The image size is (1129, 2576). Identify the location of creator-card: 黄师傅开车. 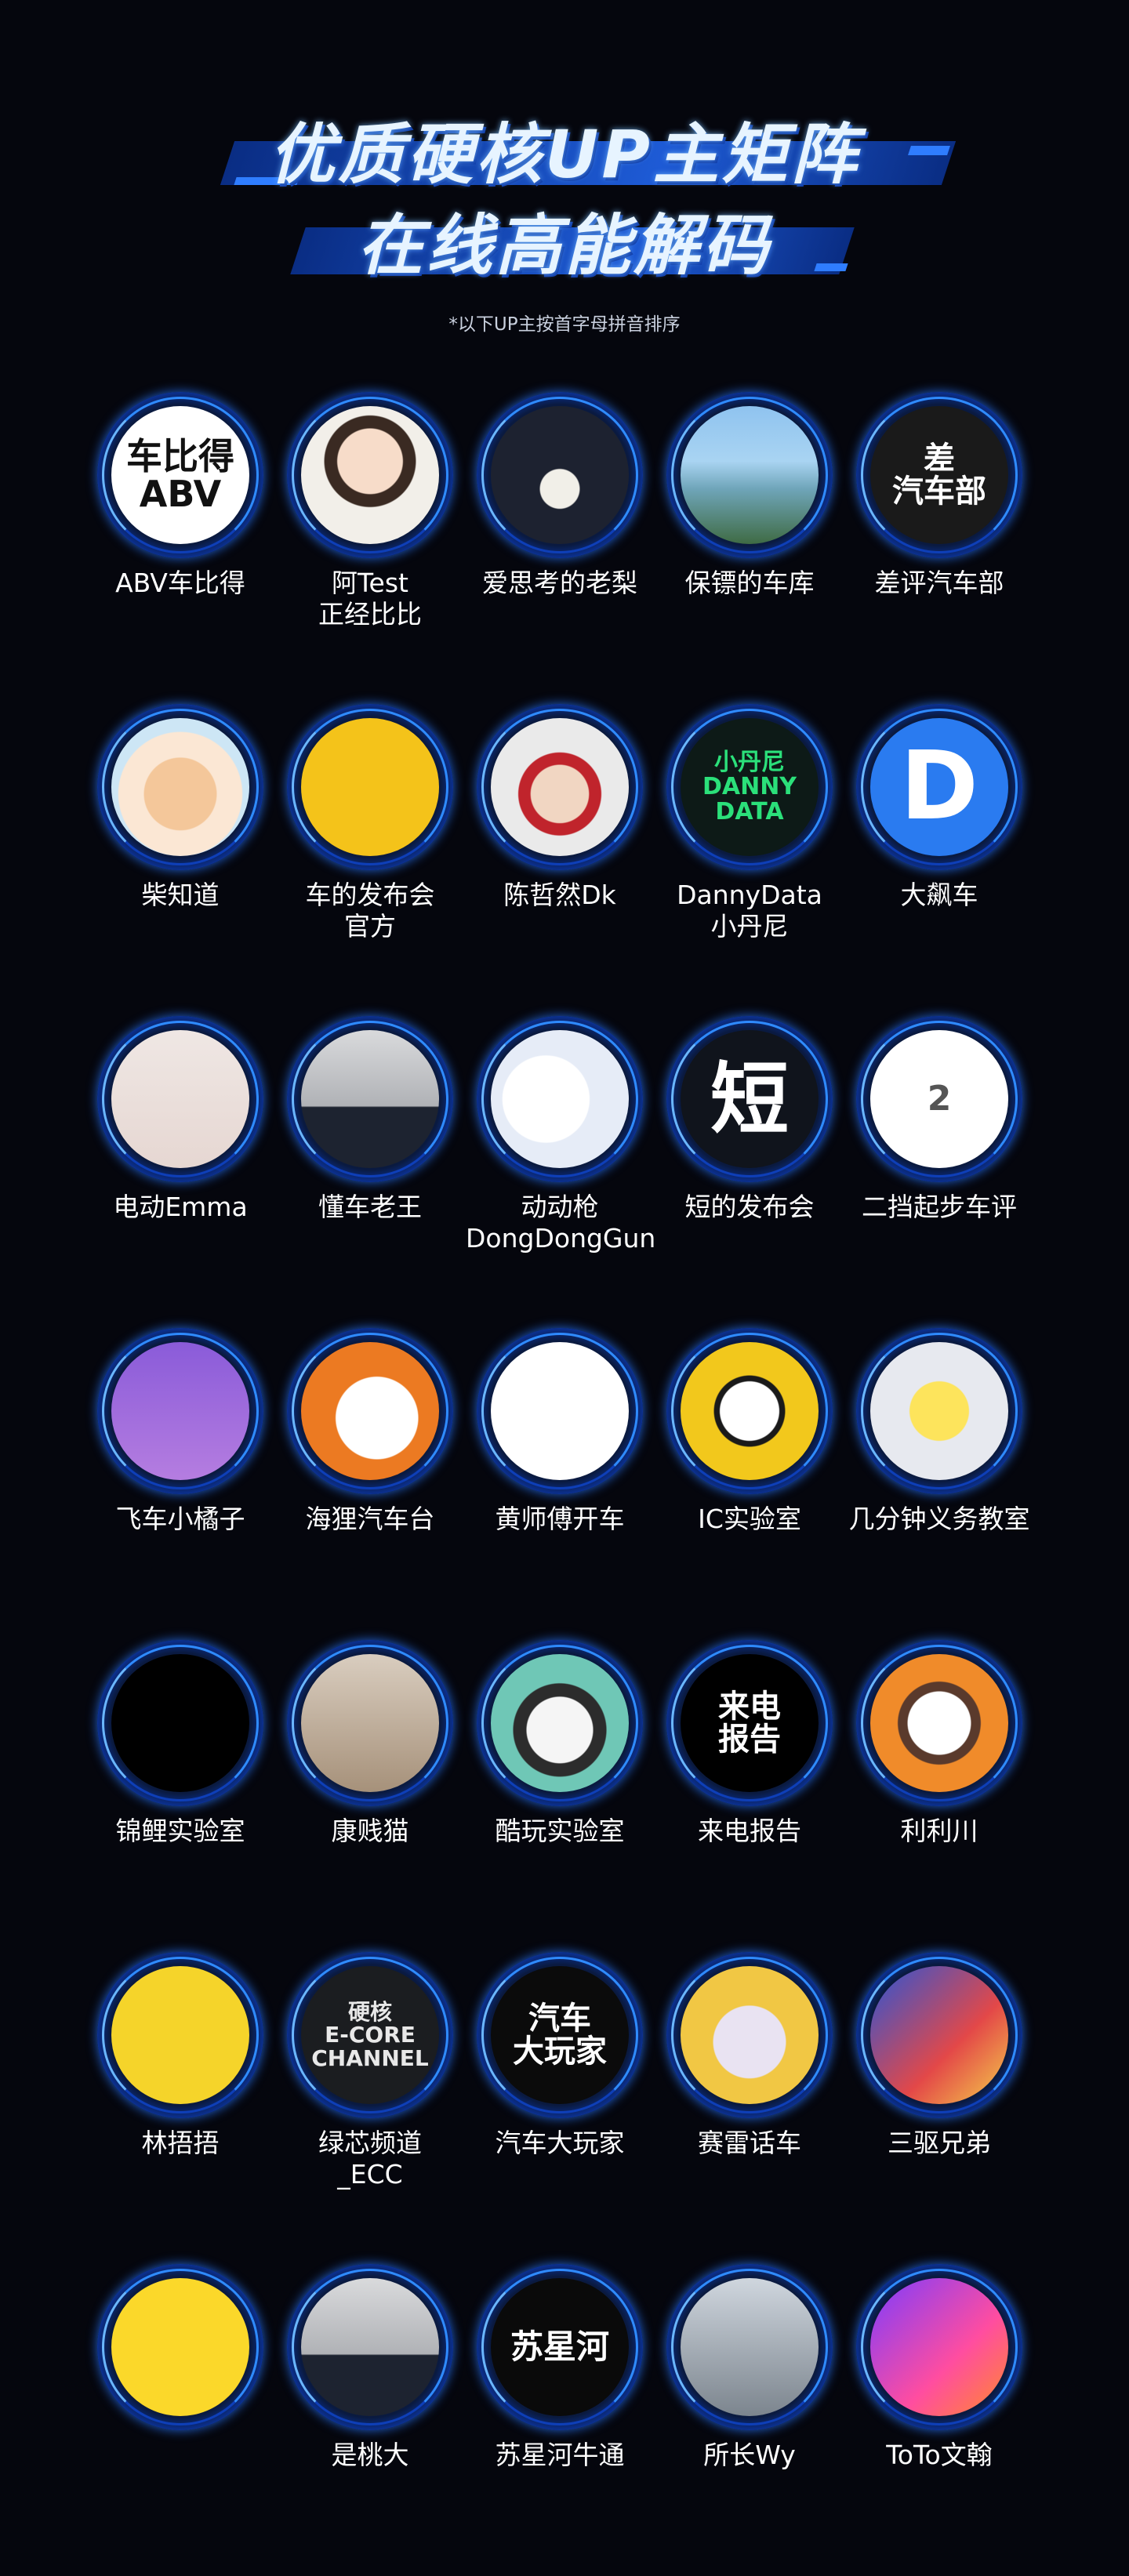
(560, 1432).